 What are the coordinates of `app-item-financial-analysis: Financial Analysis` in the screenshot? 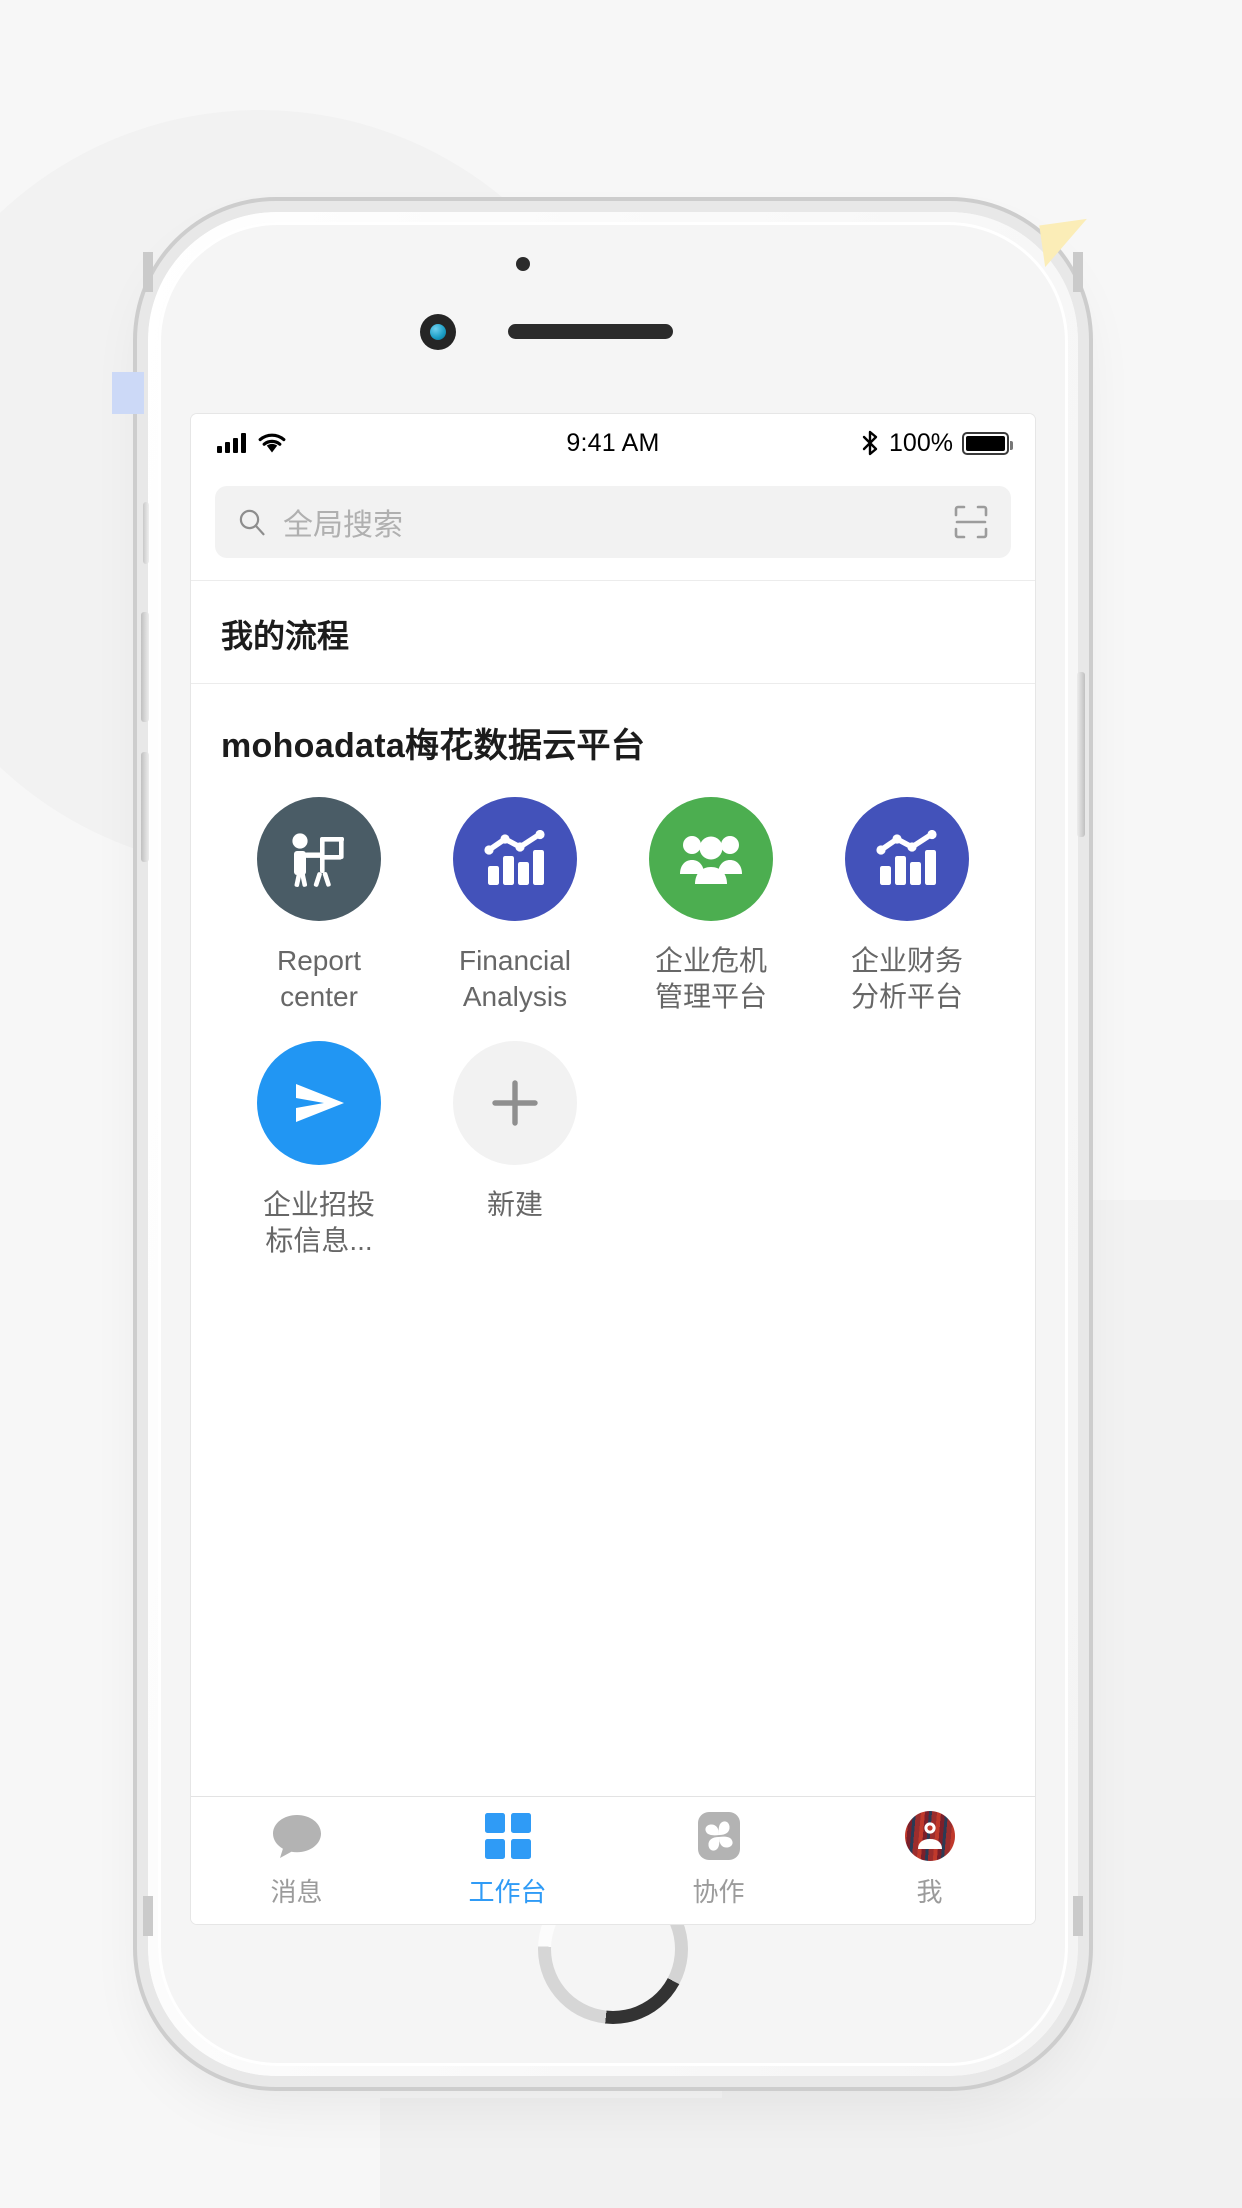 It's located at (515, 906).